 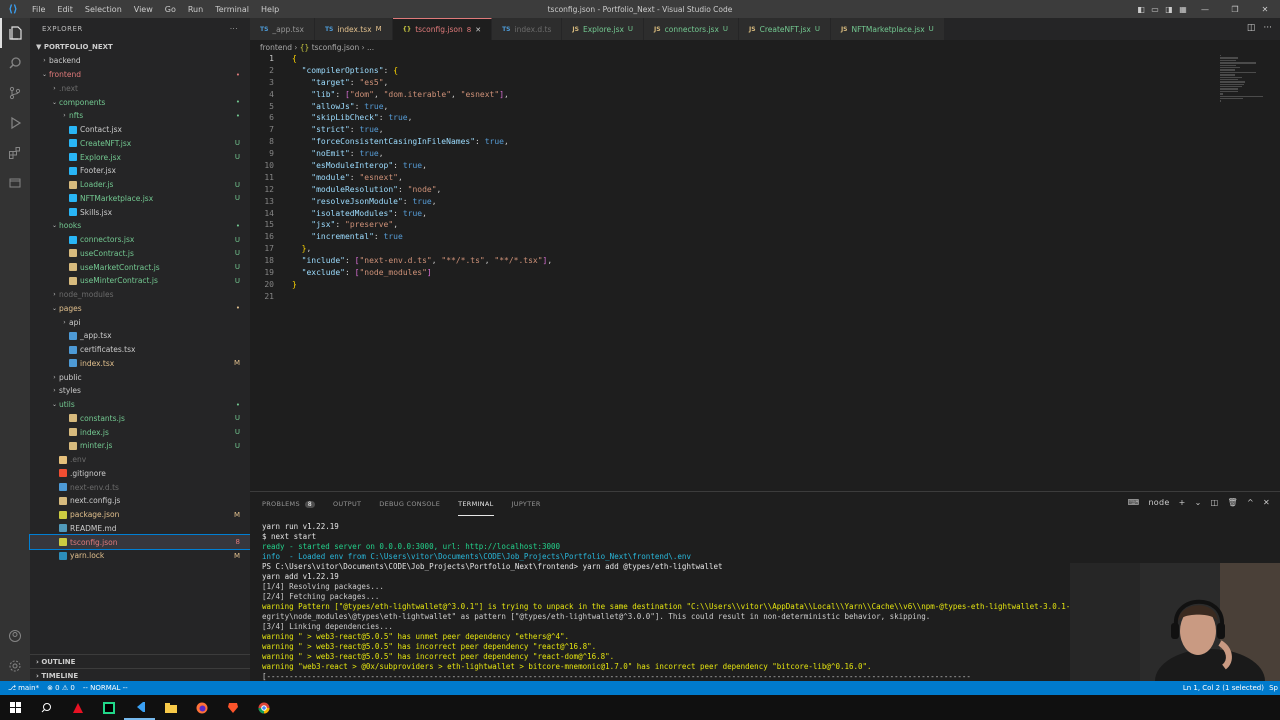 What do you see at coordinates (730, 60) in the screenshot?
I see `code-line: 1{` at bounding box center [730, 60].